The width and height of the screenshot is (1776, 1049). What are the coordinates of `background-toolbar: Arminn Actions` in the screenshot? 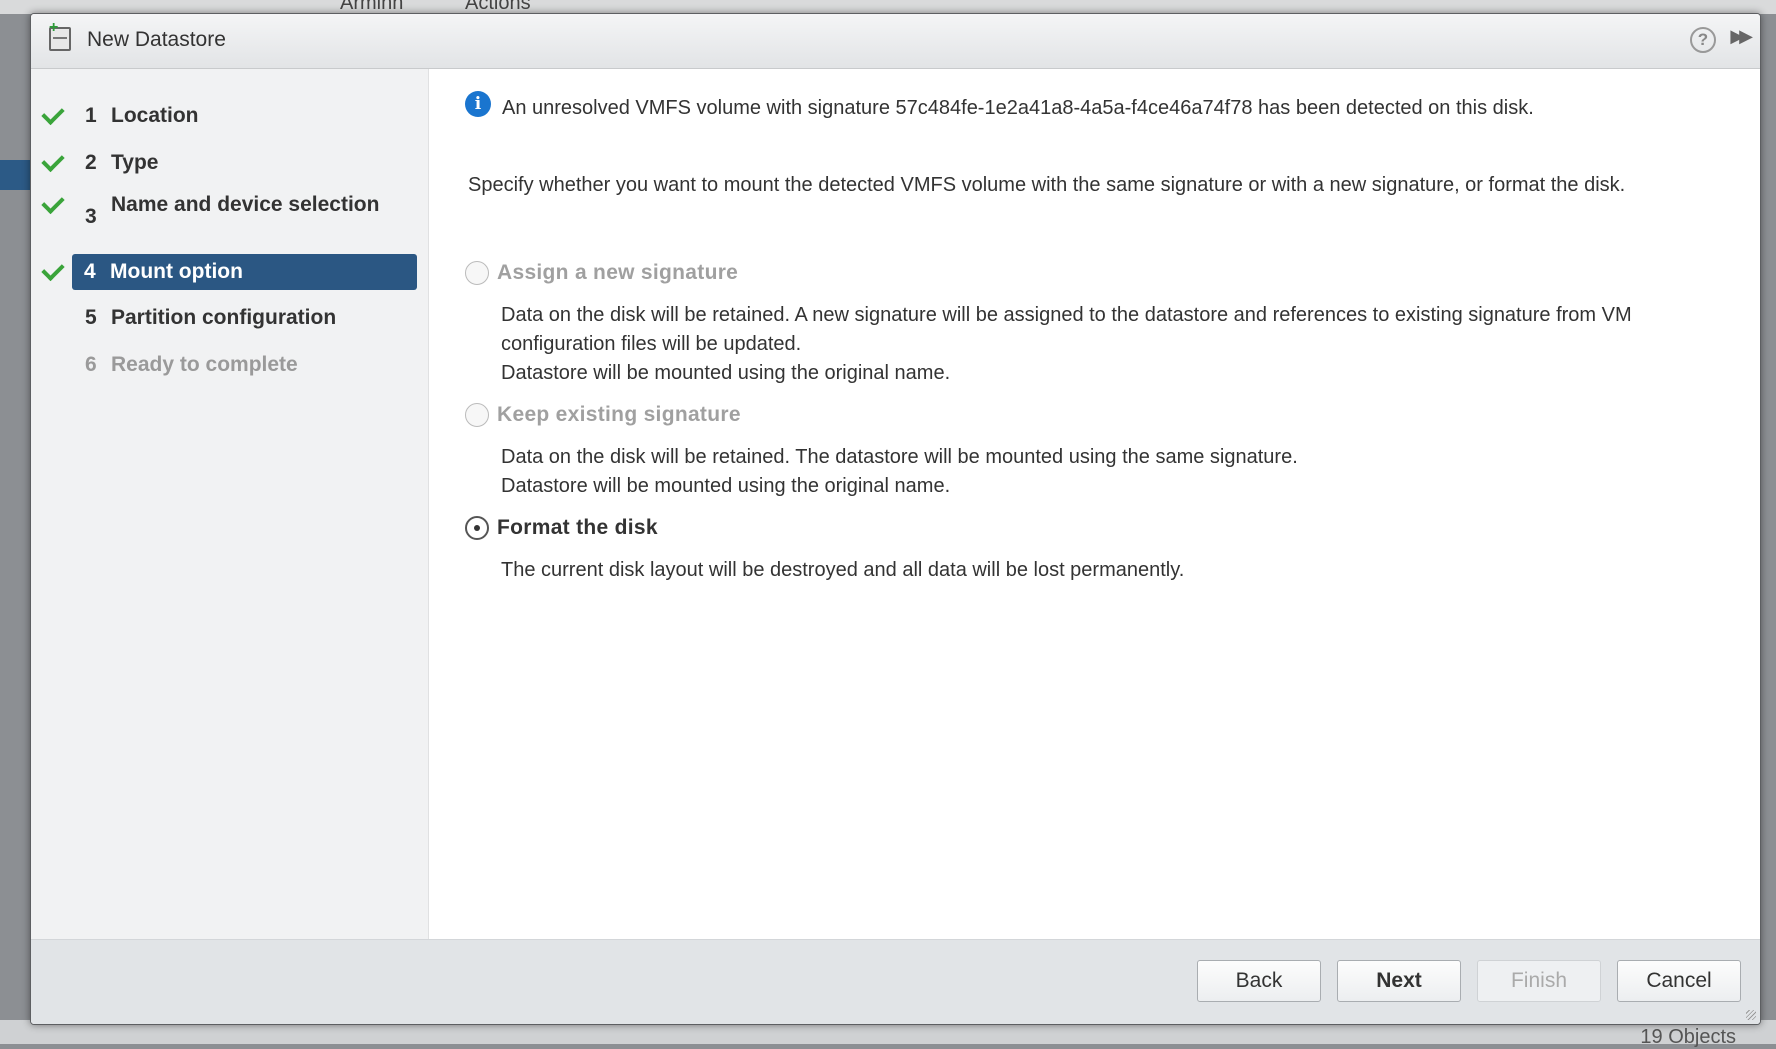 It's located at (888, 7).